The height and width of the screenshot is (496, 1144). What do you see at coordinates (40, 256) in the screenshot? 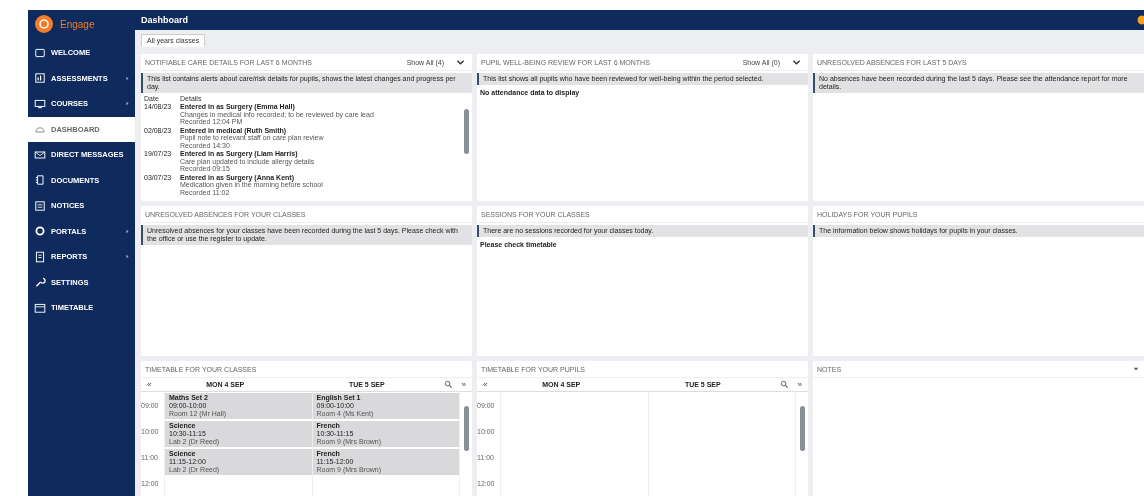
I see `report-icon` at bounding box center [40, 256].